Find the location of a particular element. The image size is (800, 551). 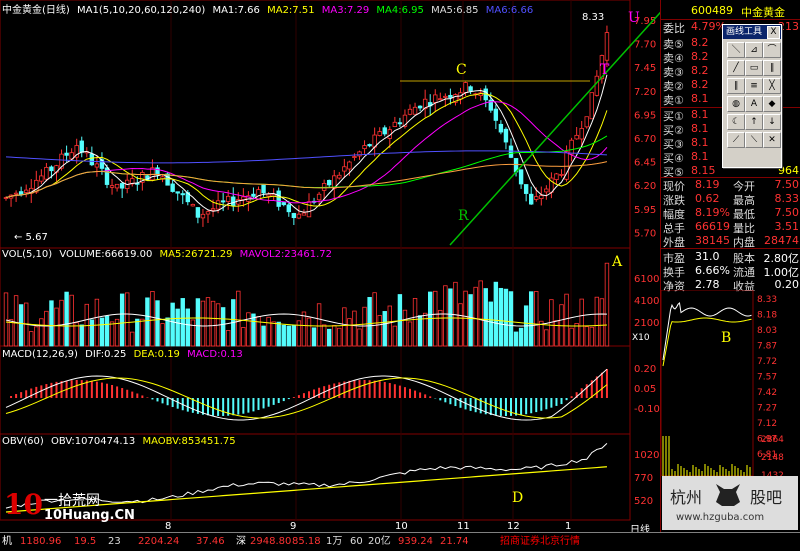

draw-tool-button: ⟋ is located at coordinates (736, 140).